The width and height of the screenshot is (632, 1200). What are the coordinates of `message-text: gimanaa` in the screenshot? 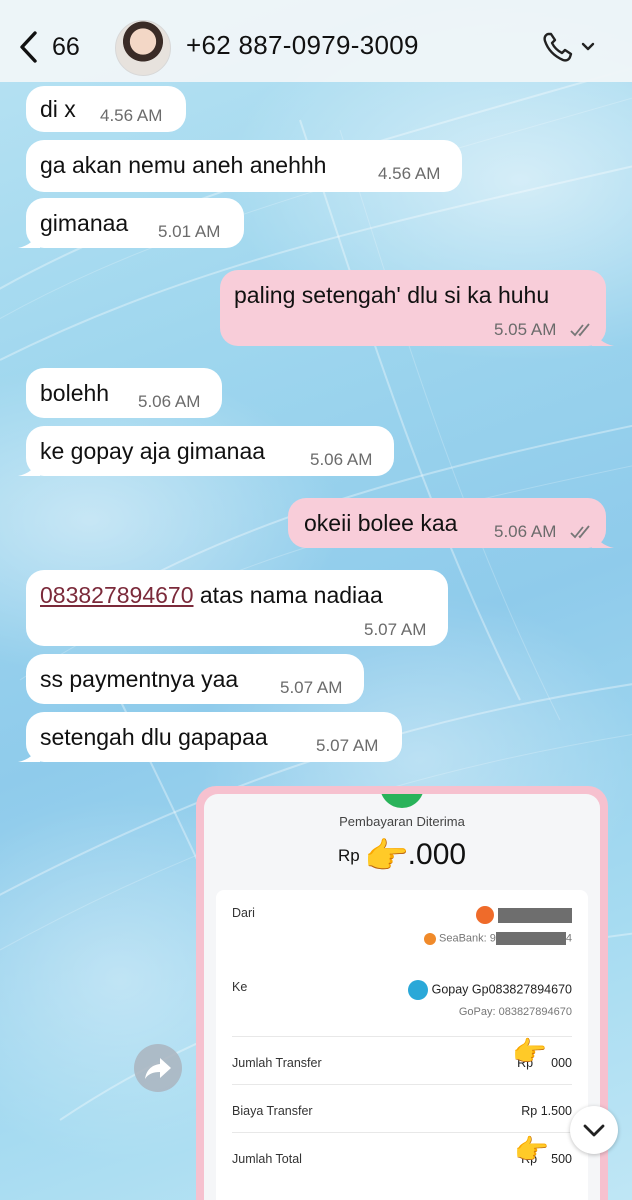 It's located at (84, 223).